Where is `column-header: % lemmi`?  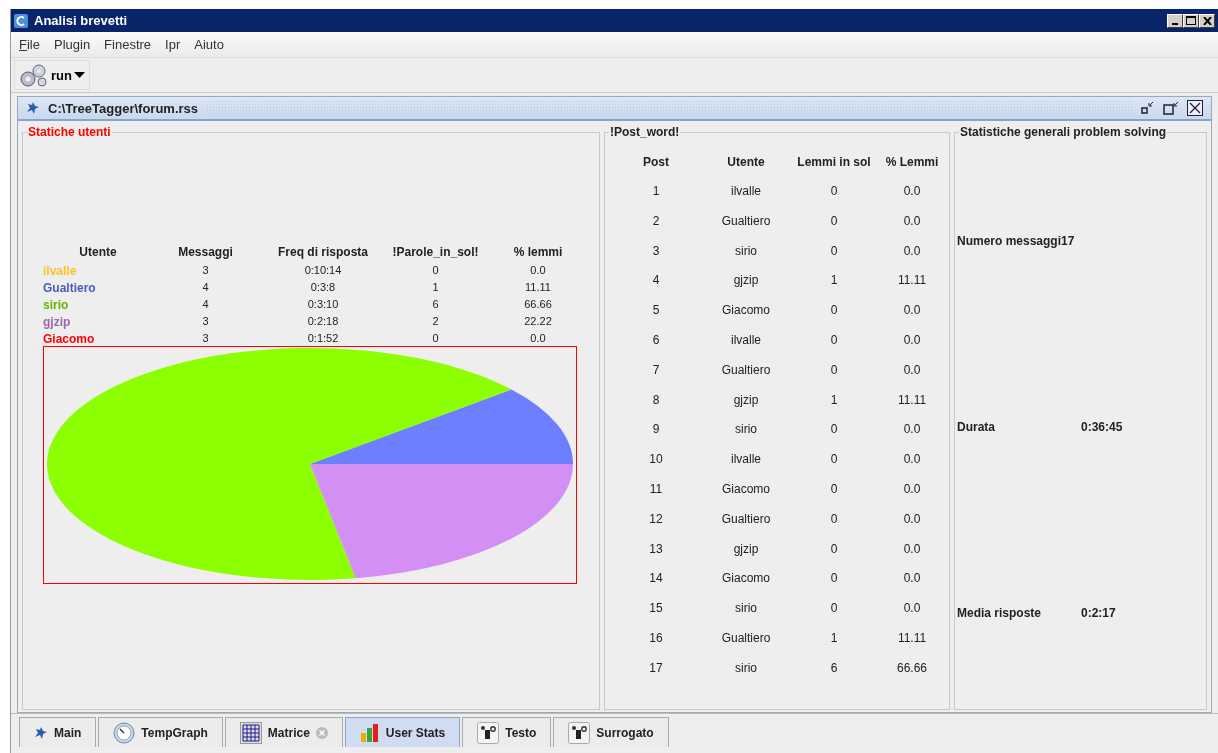
column-header: % lemmi is located at coordinates (538, 253).